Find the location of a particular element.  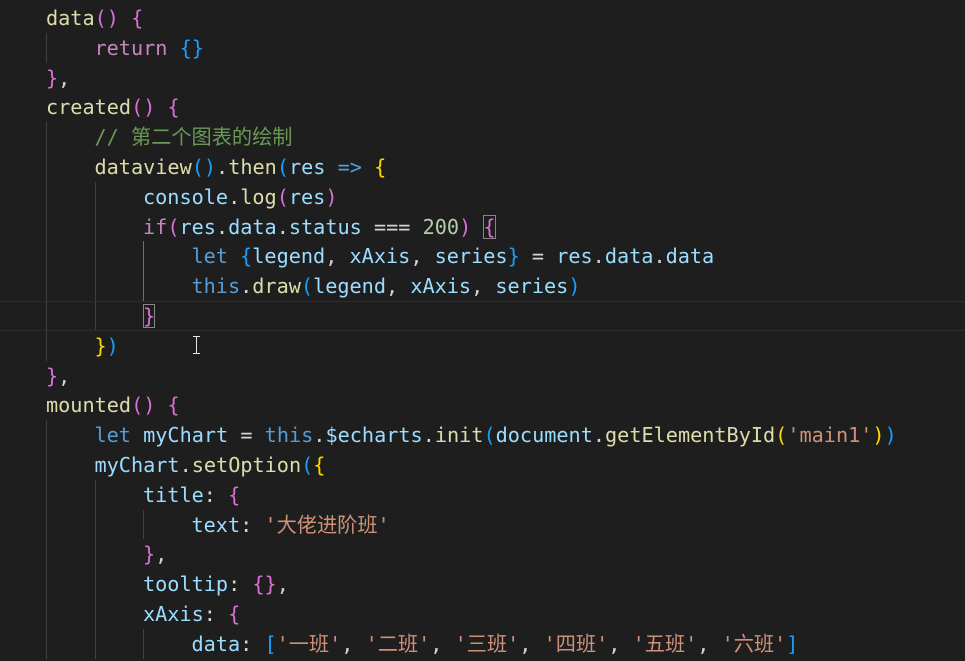

code-token: '六班' is located at coordinates (754, 643).